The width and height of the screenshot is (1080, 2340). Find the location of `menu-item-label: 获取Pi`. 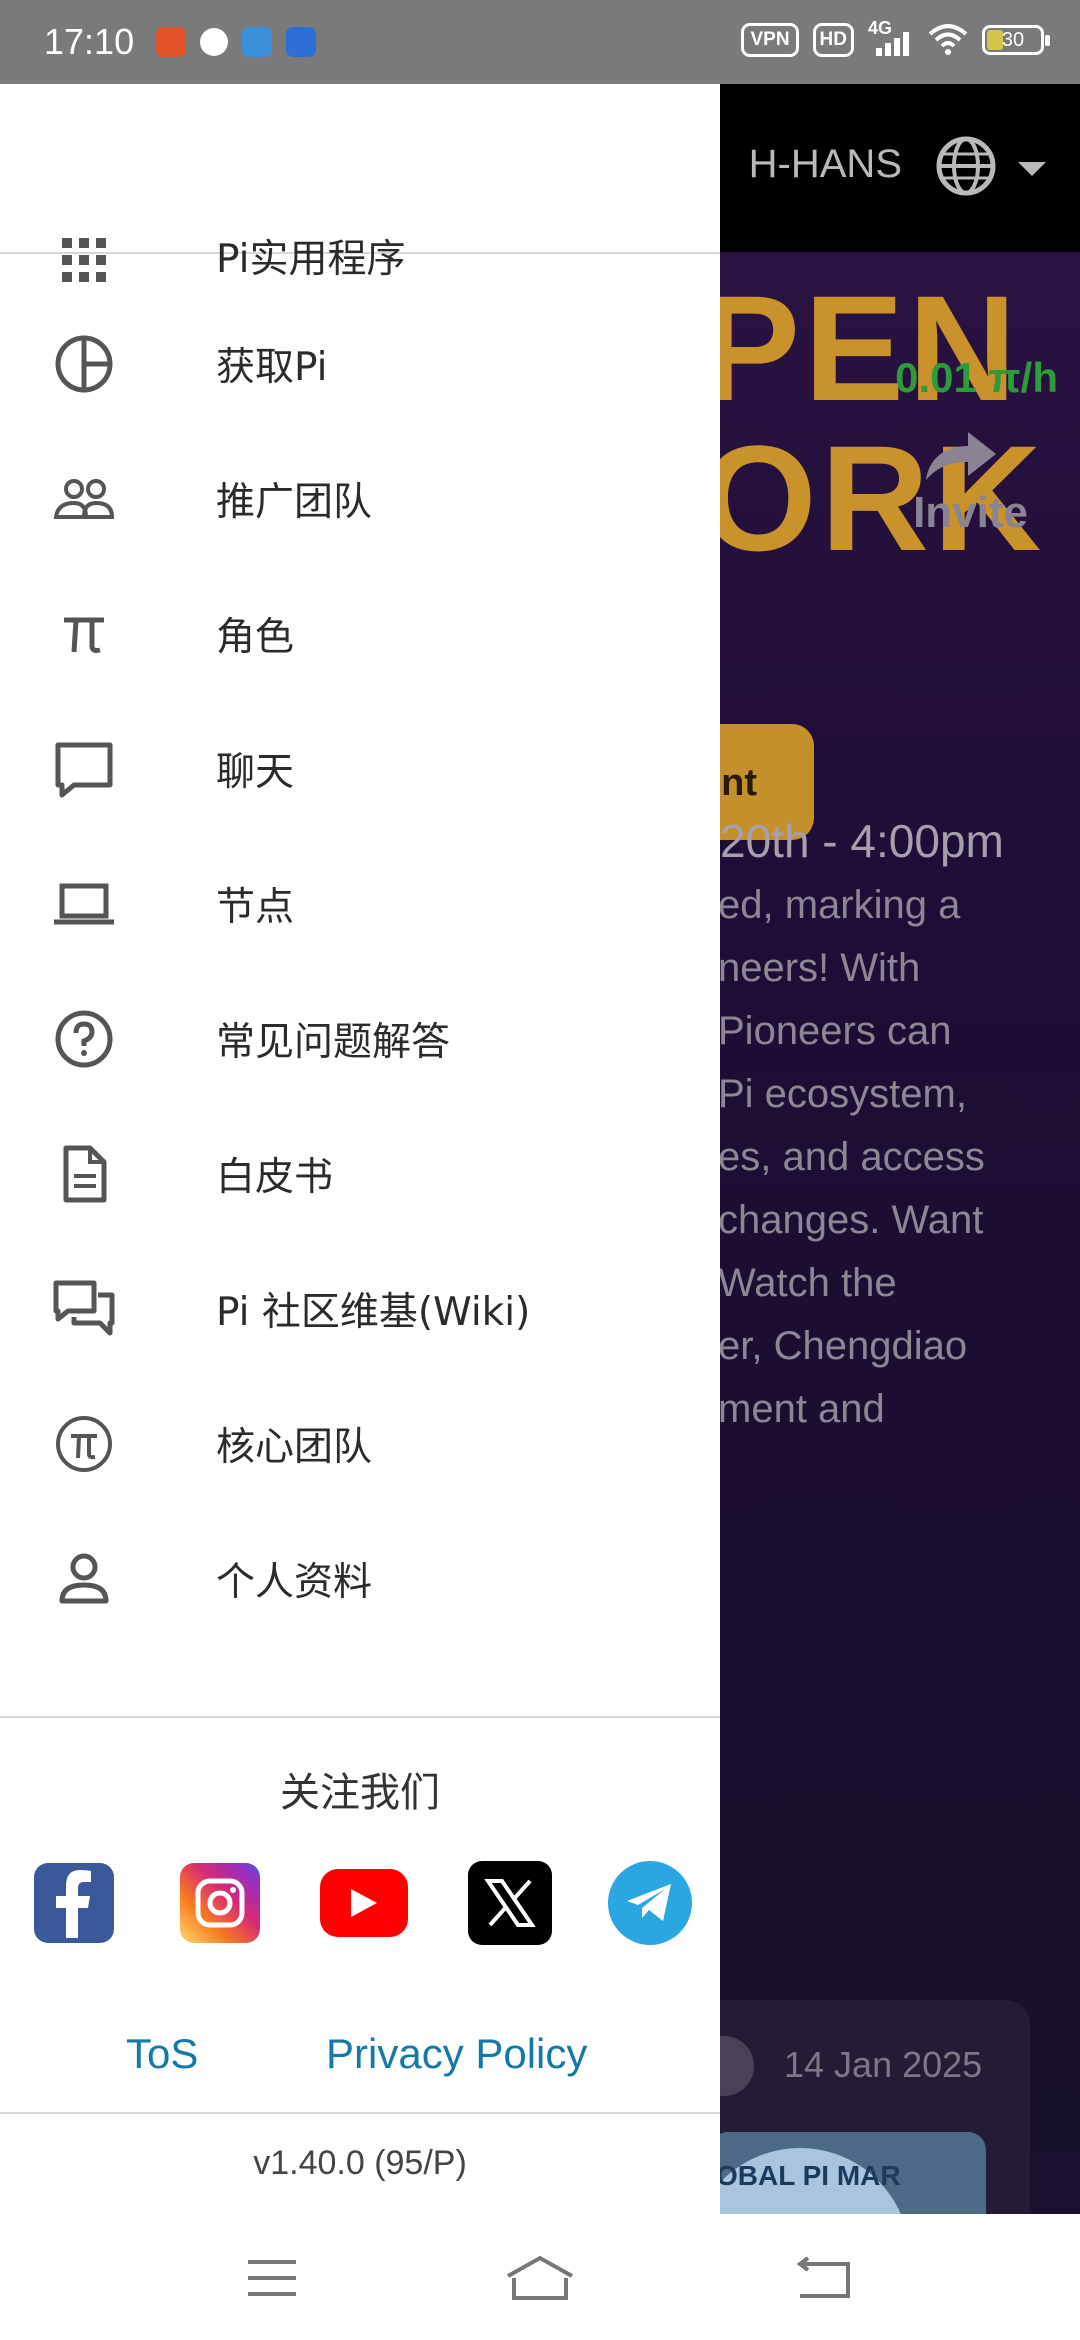

menu-item-label: 获取Pi is located at coordinates (272, 367).